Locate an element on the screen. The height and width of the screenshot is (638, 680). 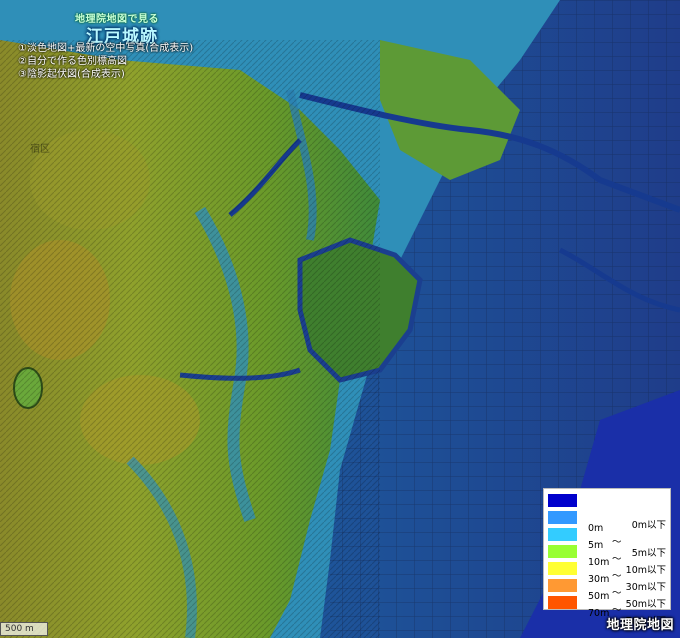
scale-bar: 500 m is located at coordinates (24, 629).